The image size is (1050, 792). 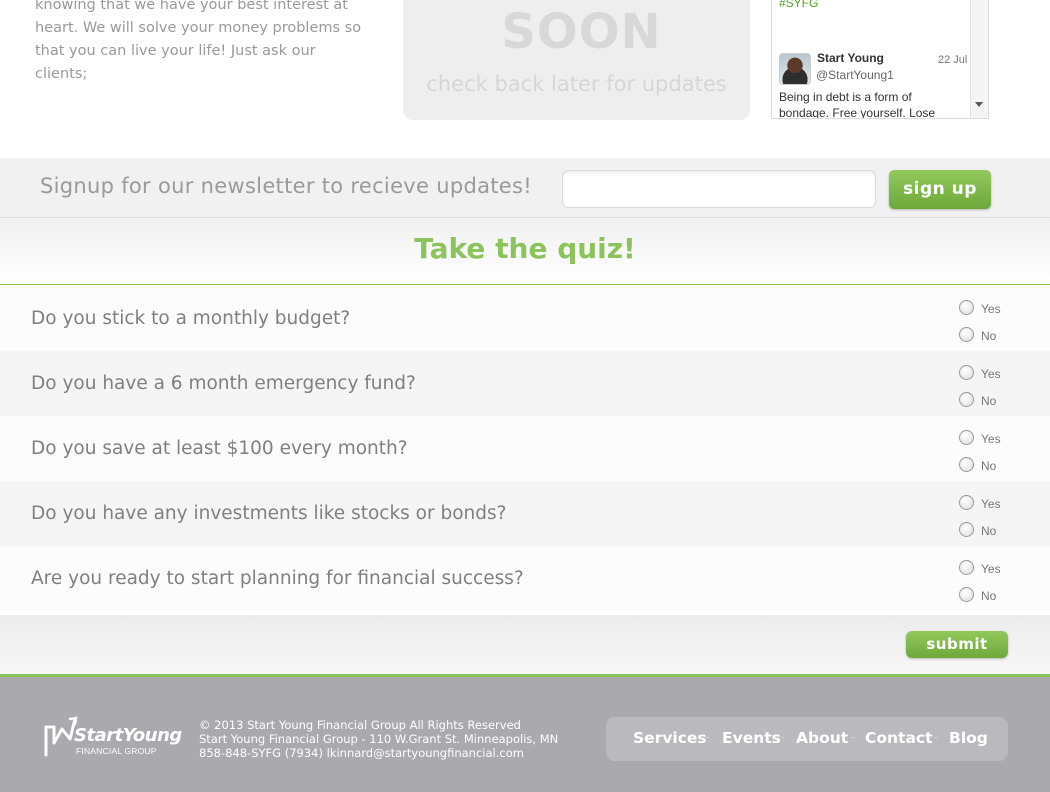 I want to click on quiz-question-text: Do you save at least $100 every month?, so click(x=219, y=448).